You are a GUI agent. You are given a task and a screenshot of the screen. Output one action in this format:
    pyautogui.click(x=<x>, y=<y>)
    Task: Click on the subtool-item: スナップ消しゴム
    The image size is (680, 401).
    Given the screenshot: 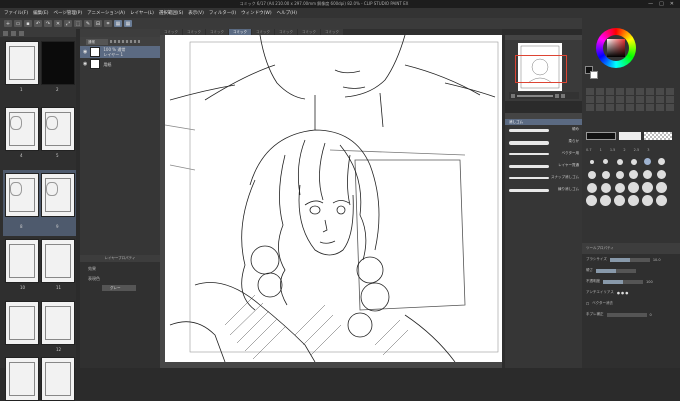 What is the action you would take?
    pyautogui.click(x=543, y=179)
    